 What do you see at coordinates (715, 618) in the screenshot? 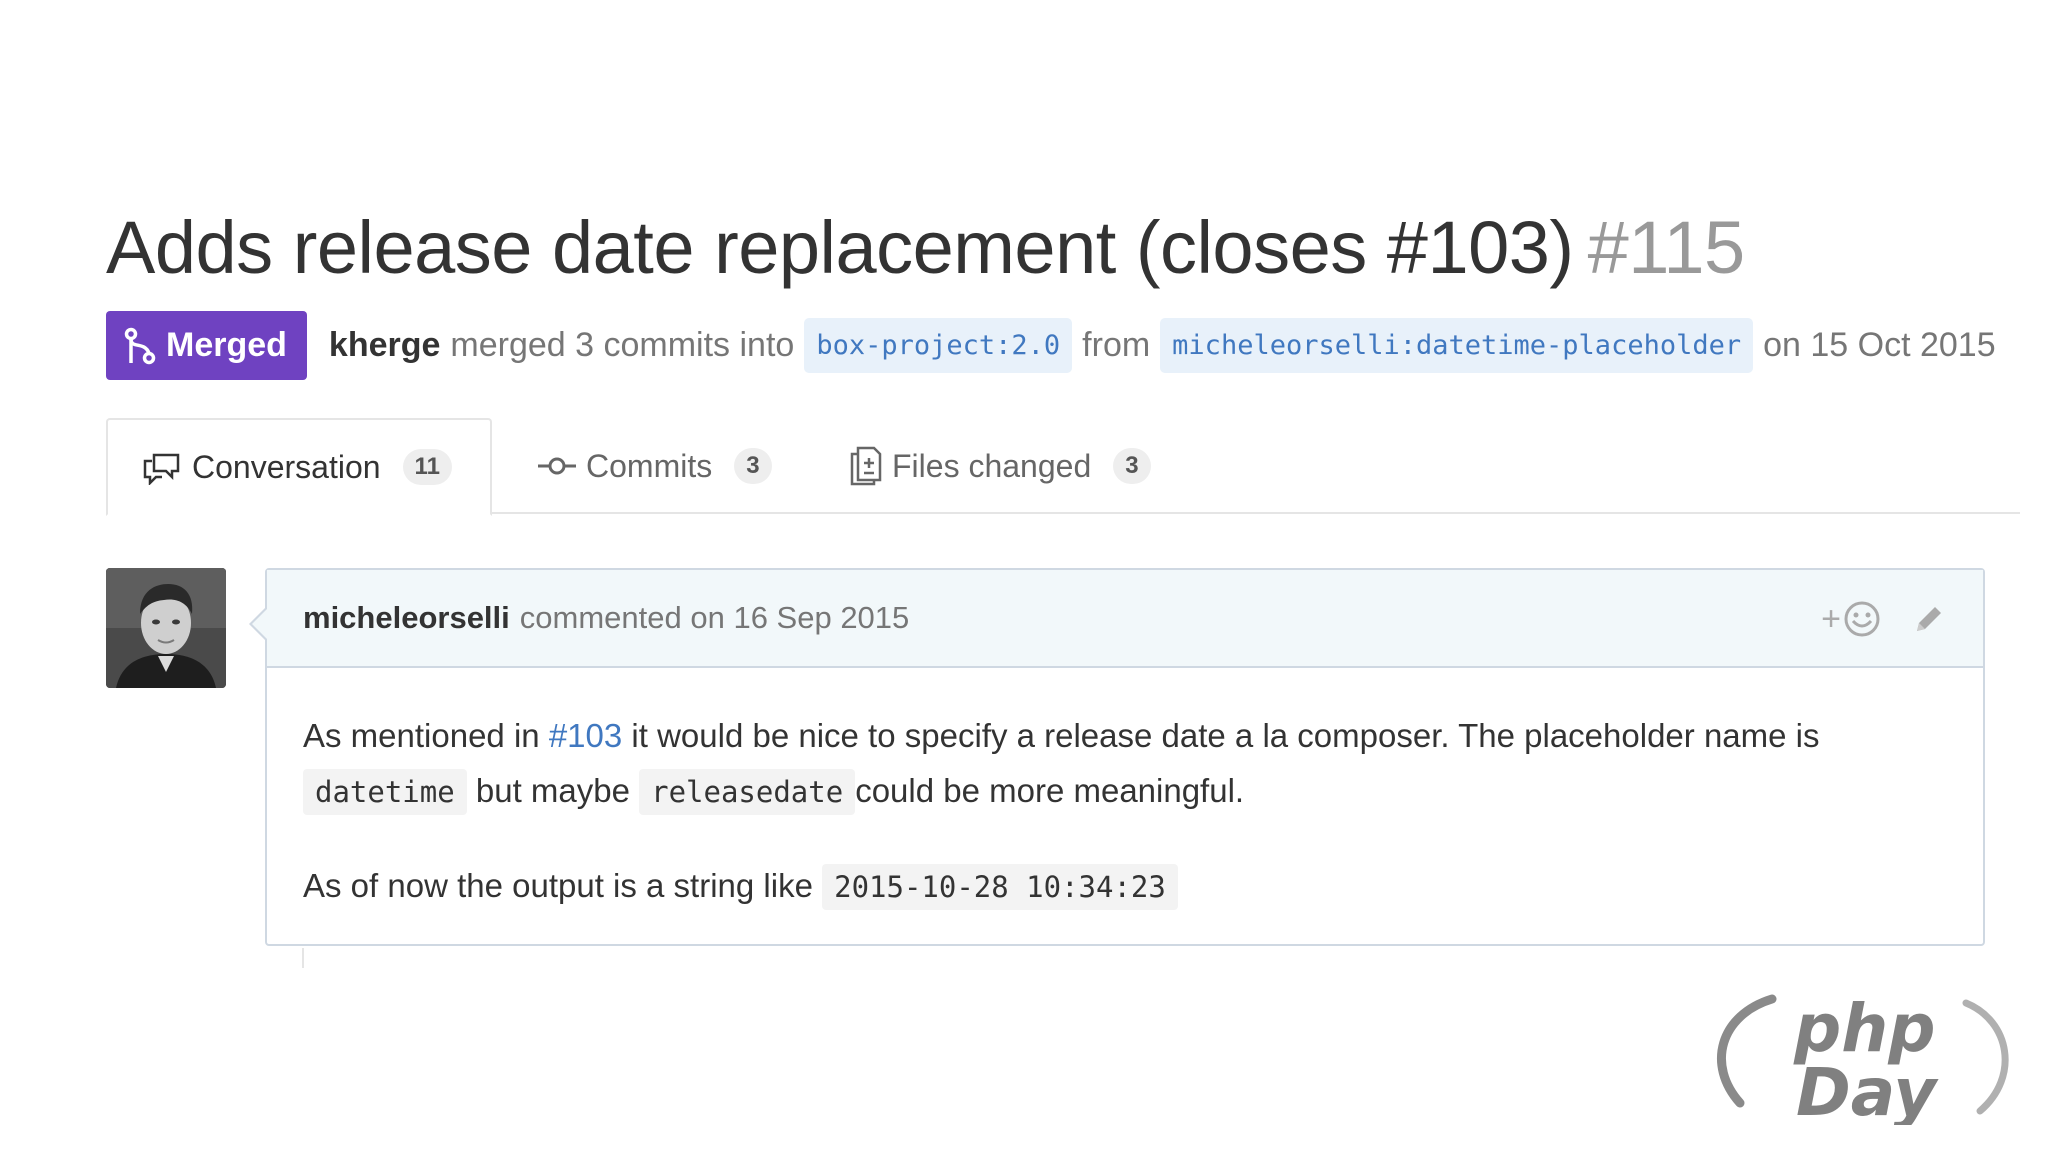
I see `comment-meta: commented on 16 Sep 2015` at bounding box center [715, 618].